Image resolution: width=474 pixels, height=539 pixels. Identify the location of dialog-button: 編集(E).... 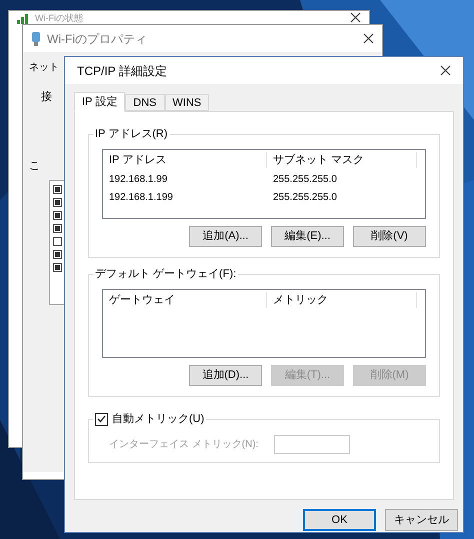
(307, 236).